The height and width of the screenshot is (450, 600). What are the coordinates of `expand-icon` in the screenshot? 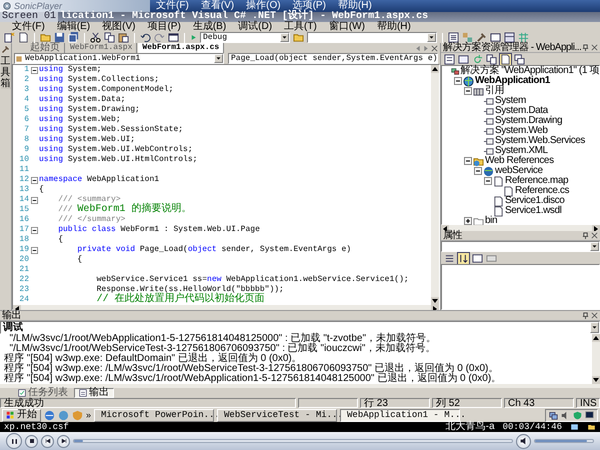 It's located at (468, 221).